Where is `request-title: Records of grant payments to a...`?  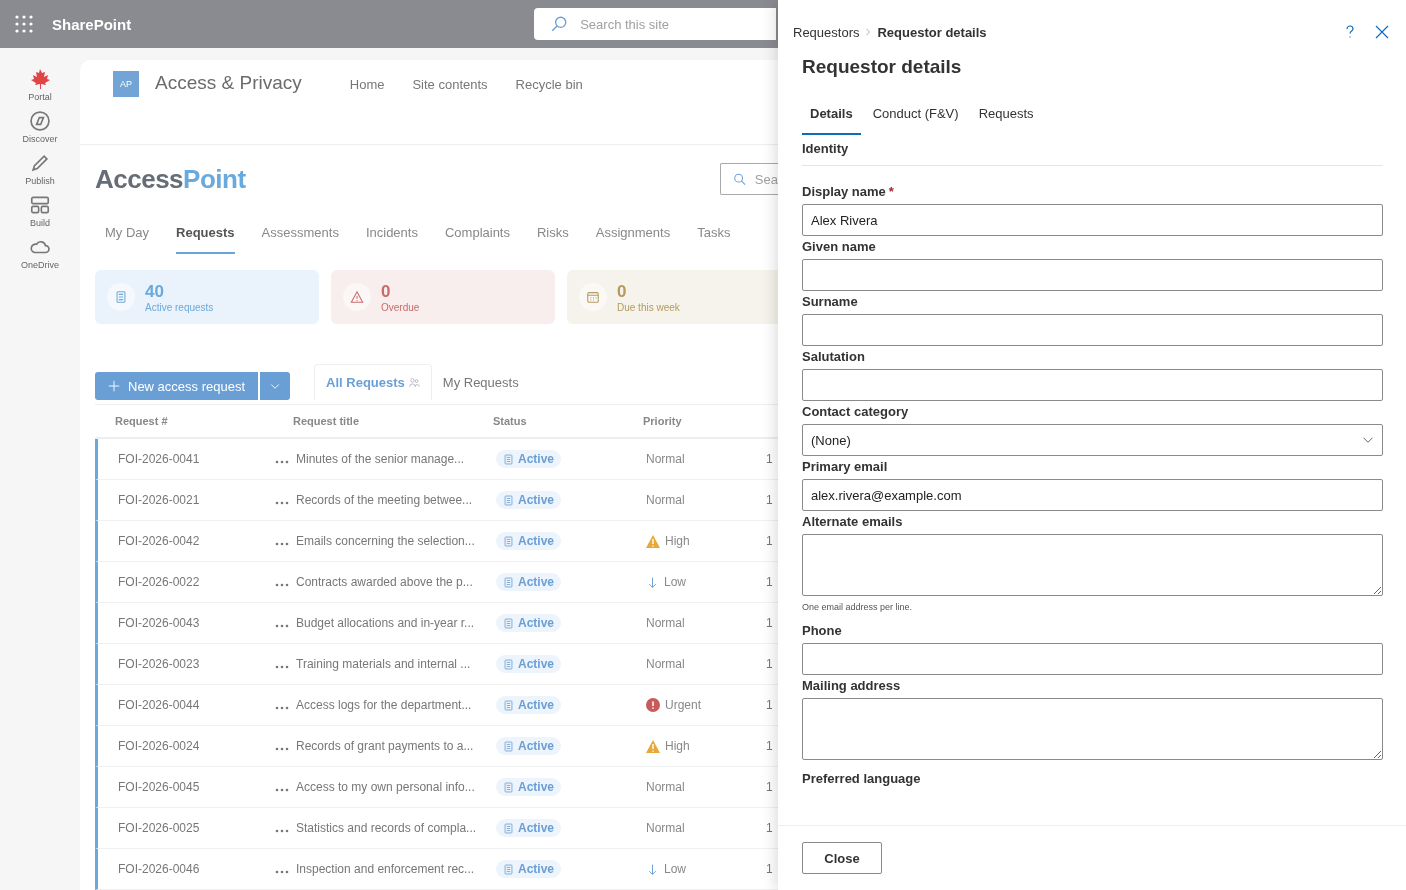 request-title: Records of grant payments to a... is located at coordinates (385, 746).